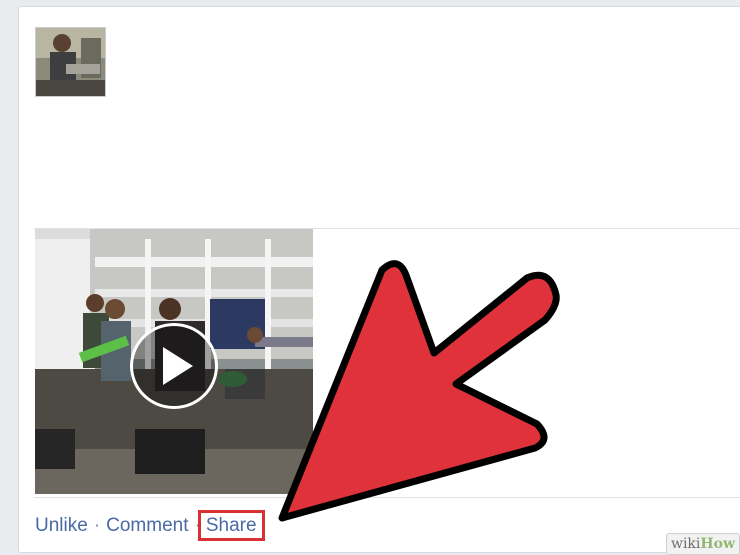 This screenshot has width=740, height=555. What do you see at coordinates (147, 525) in the screenshot?
I see `comment-link: Comment` at bounding box center [147, 525].